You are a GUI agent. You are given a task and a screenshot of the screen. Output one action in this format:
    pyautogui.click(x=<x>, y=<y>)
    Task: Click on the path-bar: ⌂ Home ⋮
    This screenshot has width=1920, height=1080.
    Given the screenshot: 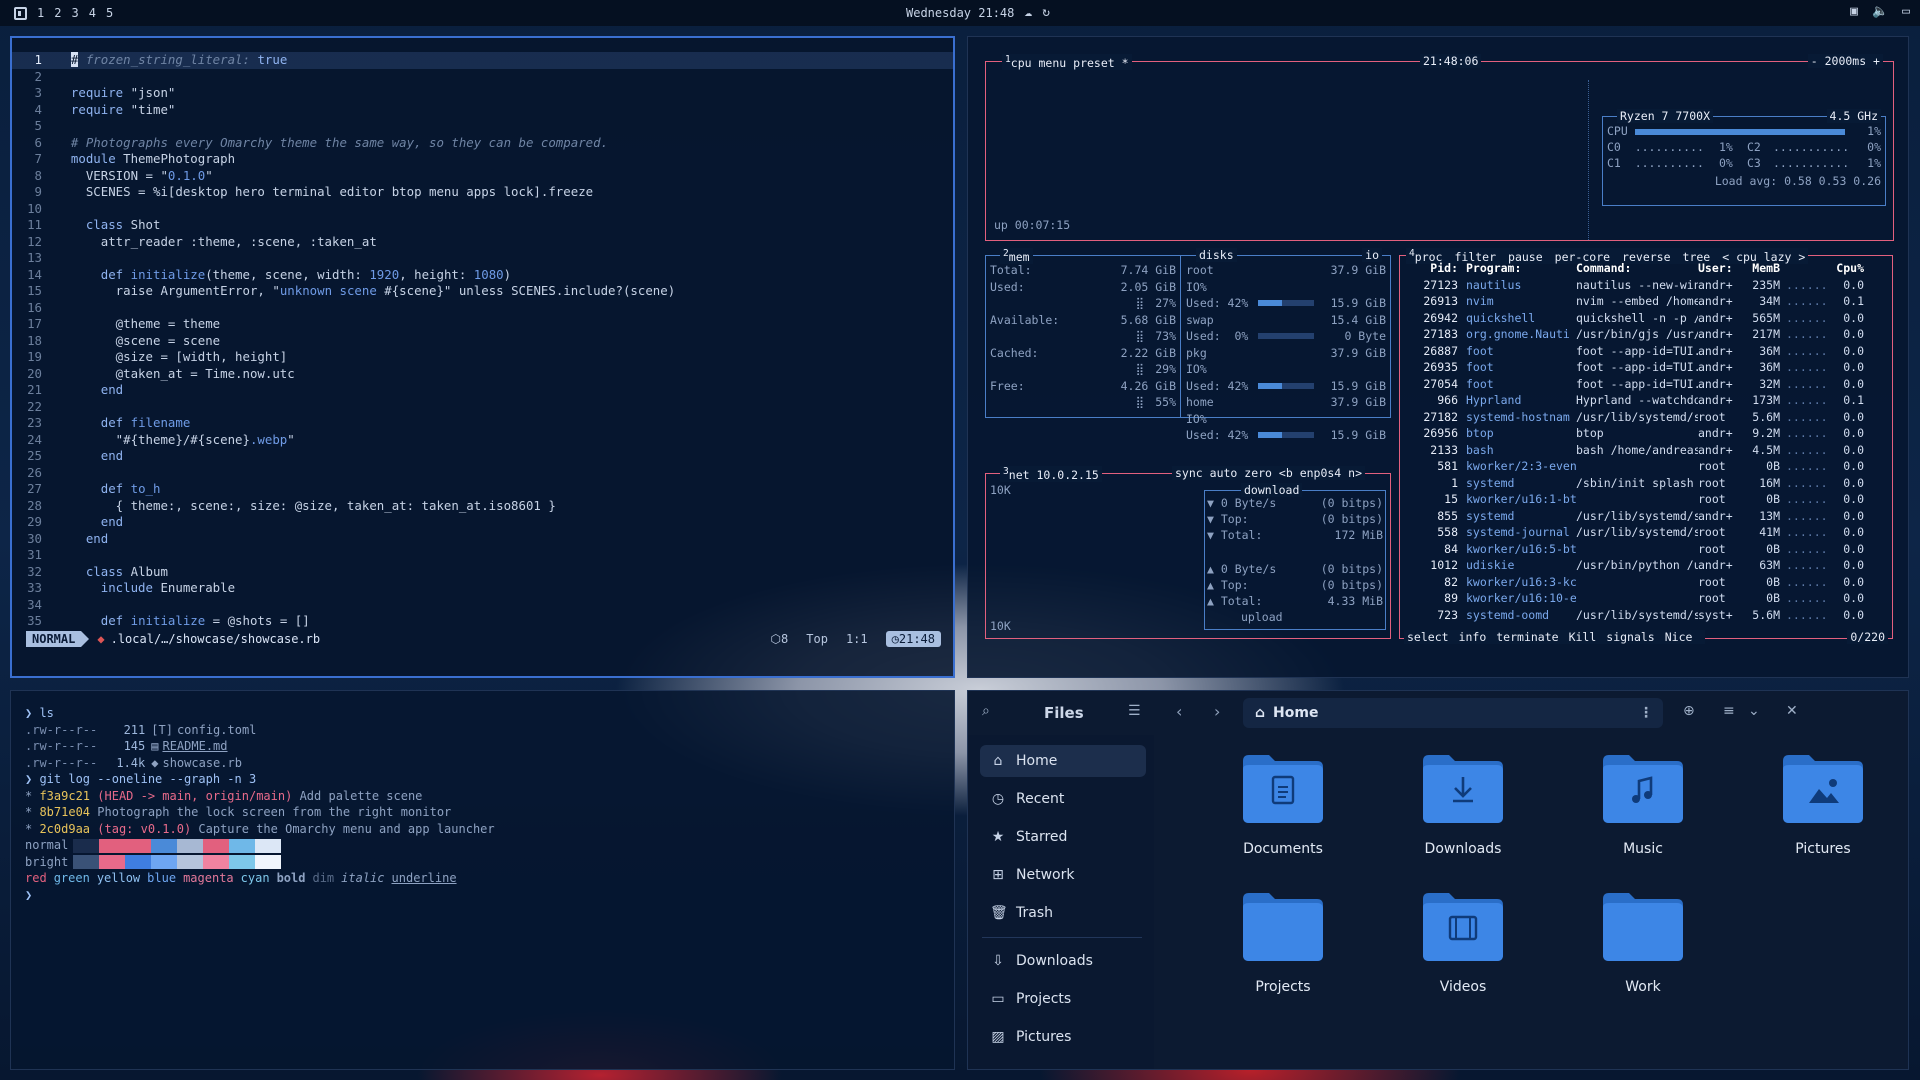 What is the action you would take?
    pyautogui.click(x=1453, y=713)
    